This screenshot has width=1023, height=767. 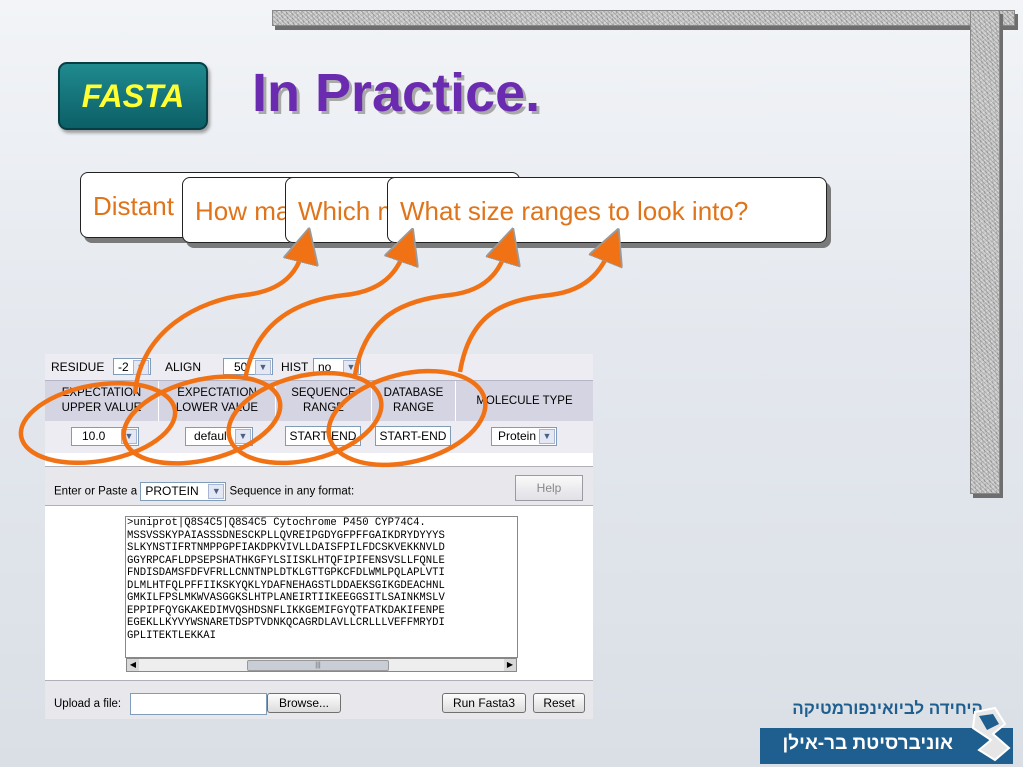 I want to click on expectation-upper-select: 10.0 ▼, so click(x=105, y=436).